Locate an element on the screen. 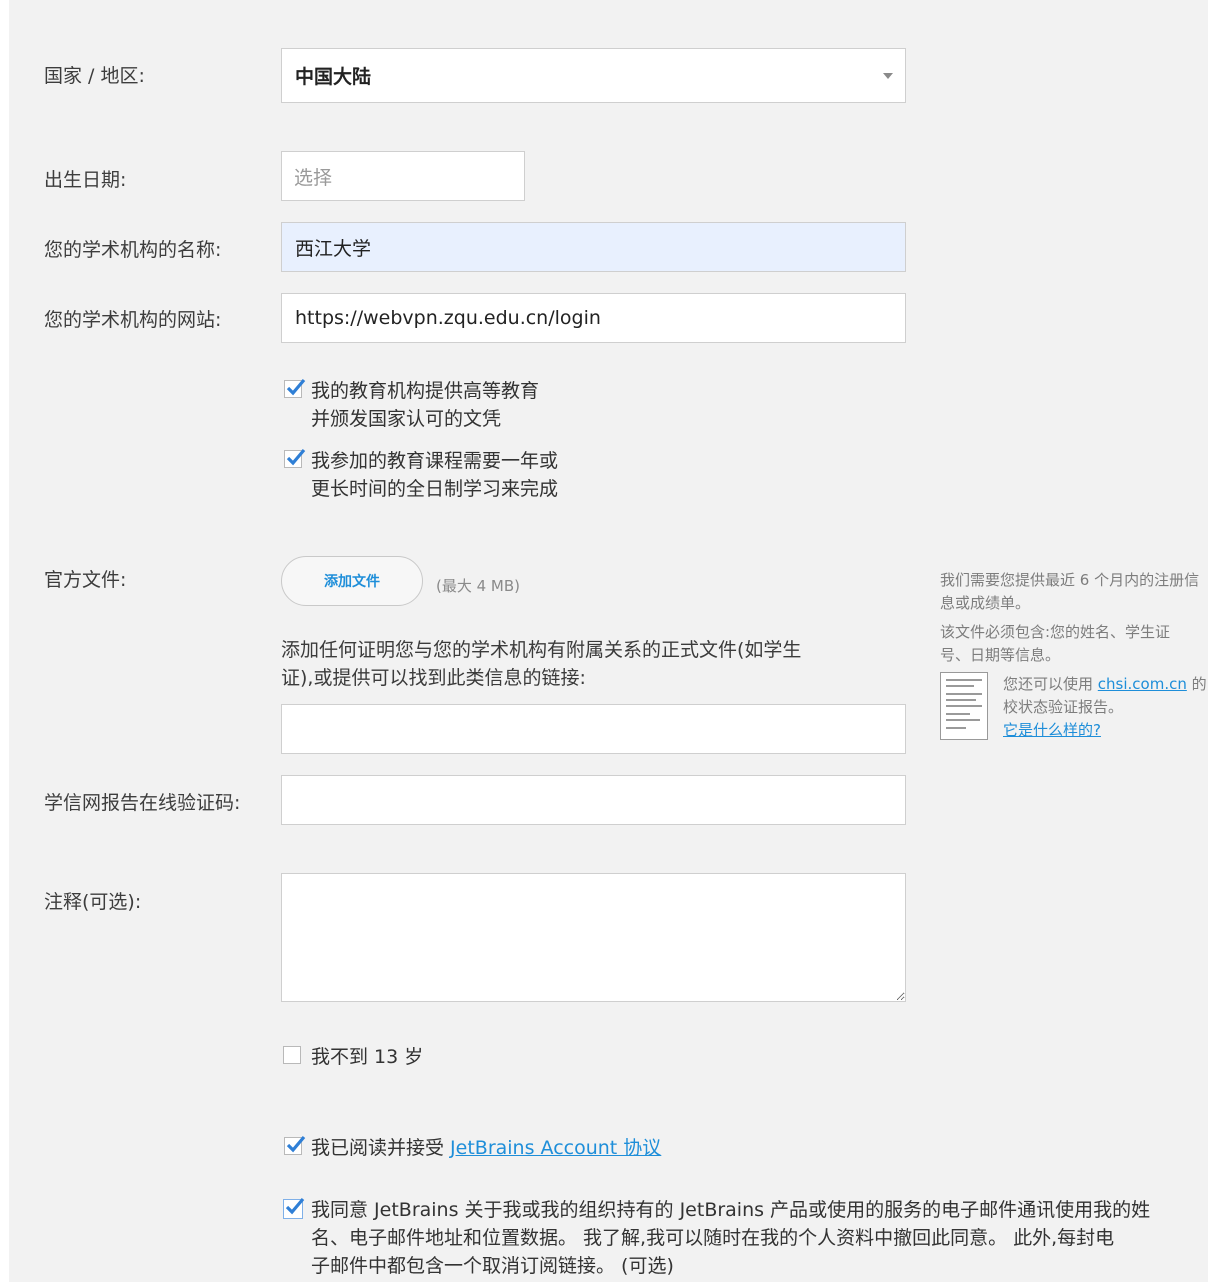  institution-site-value: https://webvpn.zqu.edu.cn/login is located at coordinates (448, 318).